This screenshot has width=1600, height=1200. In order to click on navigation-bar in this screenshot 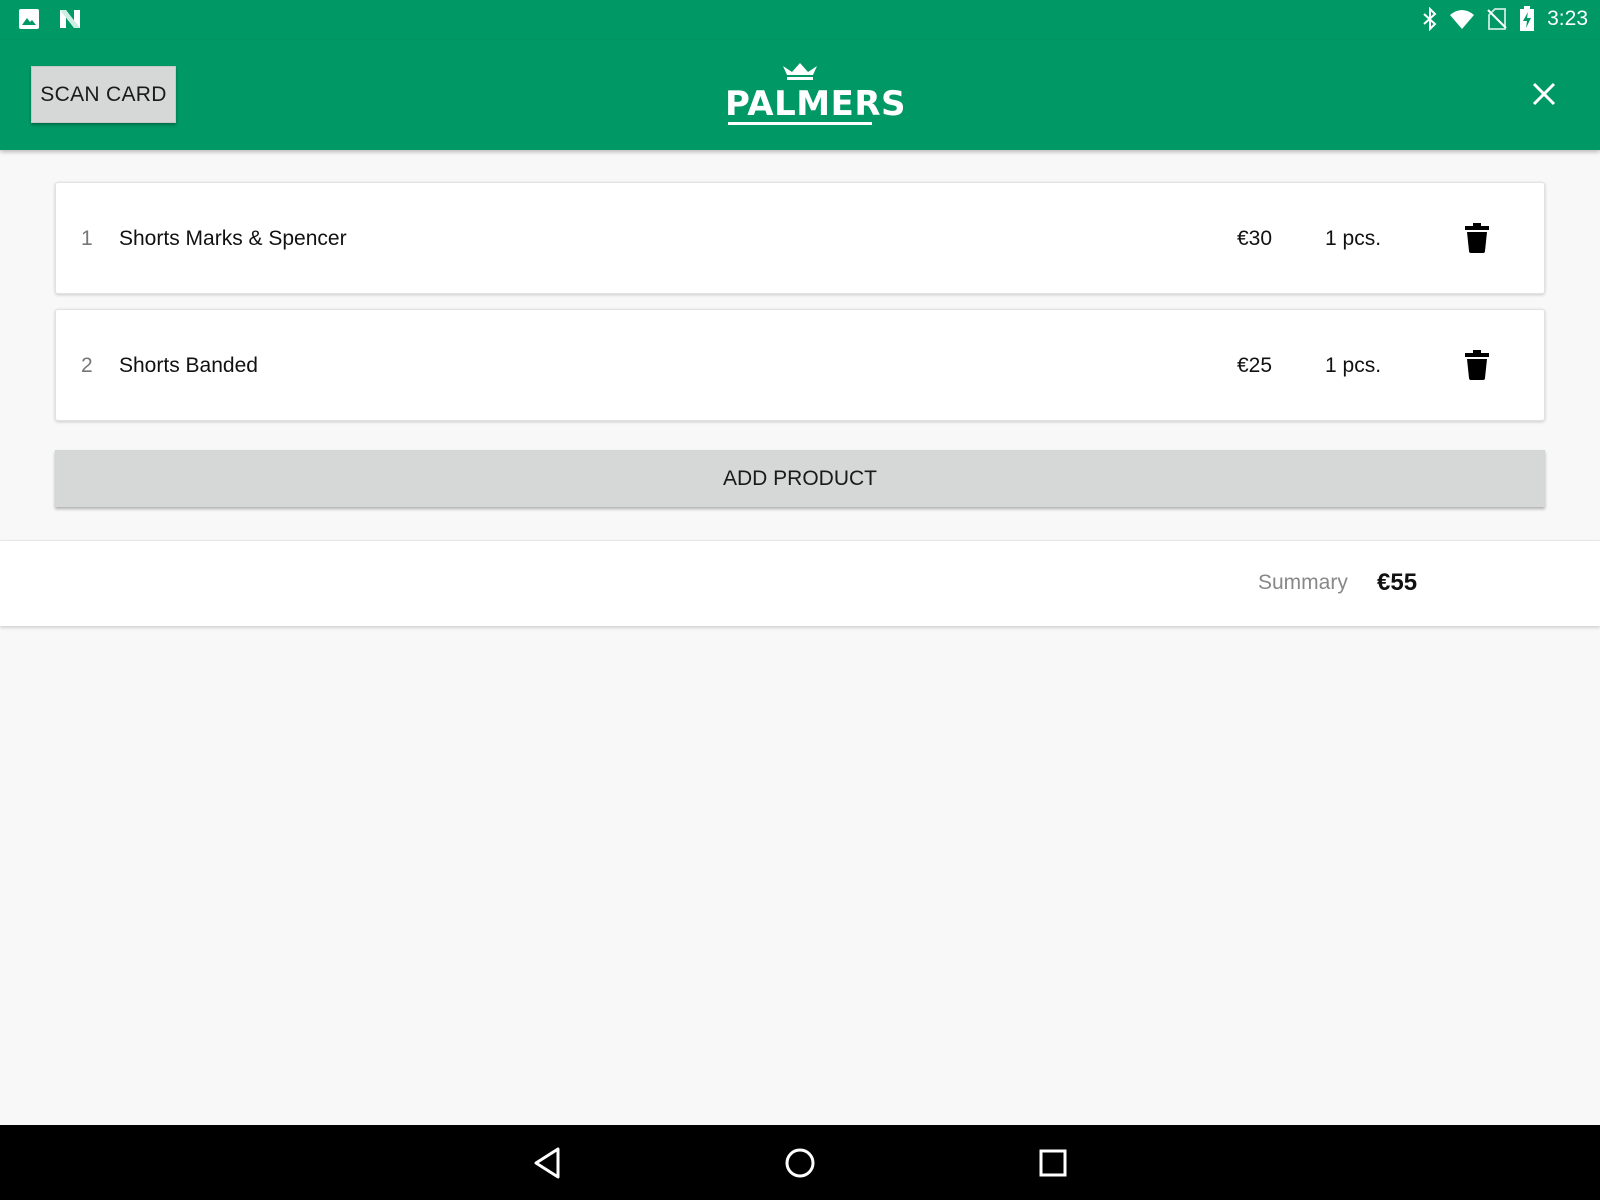, I will do `click(800, 1162)`.